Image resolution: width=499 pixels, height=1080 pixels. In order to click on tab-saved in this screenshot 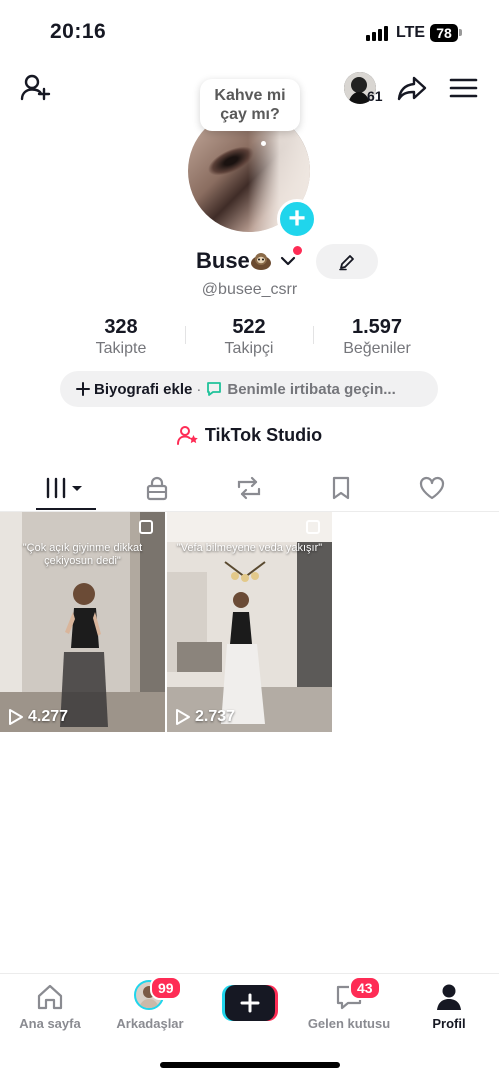, I will do `click(341, 488)`.